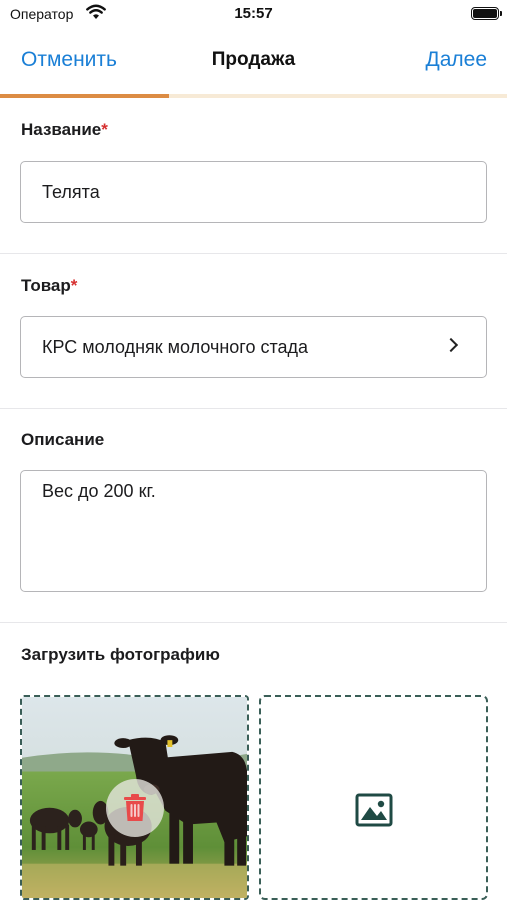 The width and height of the screenshot is (507, 900). I want to click on description-textarea: Вес до 200 кг., so click(253, 531).